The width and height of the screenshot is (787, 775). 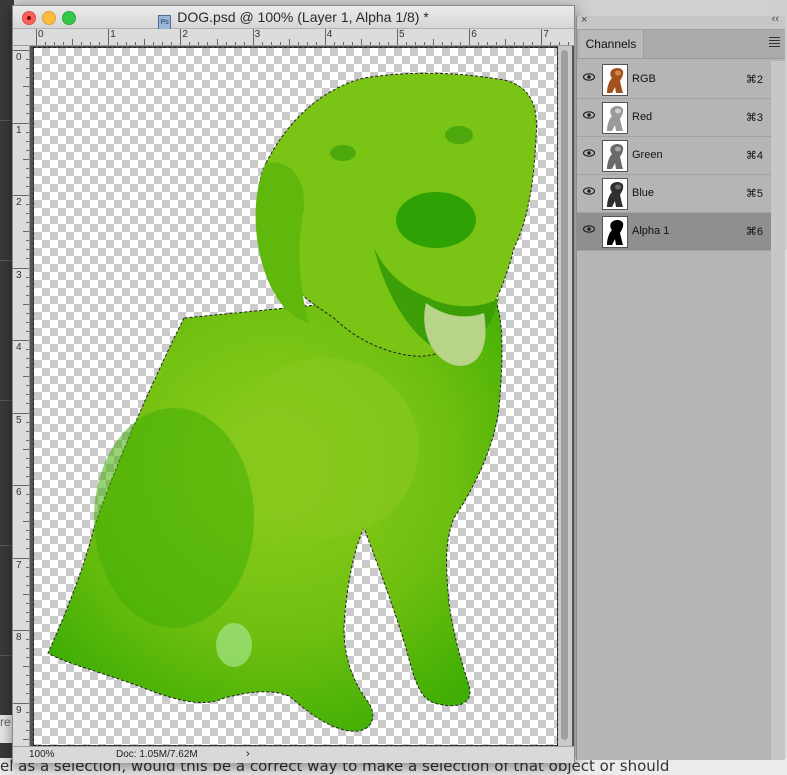 What do you see at coordinates (19, 637) in the screenshot?
I see `ruler-v-label: 8` at bounding box center [19, 637].